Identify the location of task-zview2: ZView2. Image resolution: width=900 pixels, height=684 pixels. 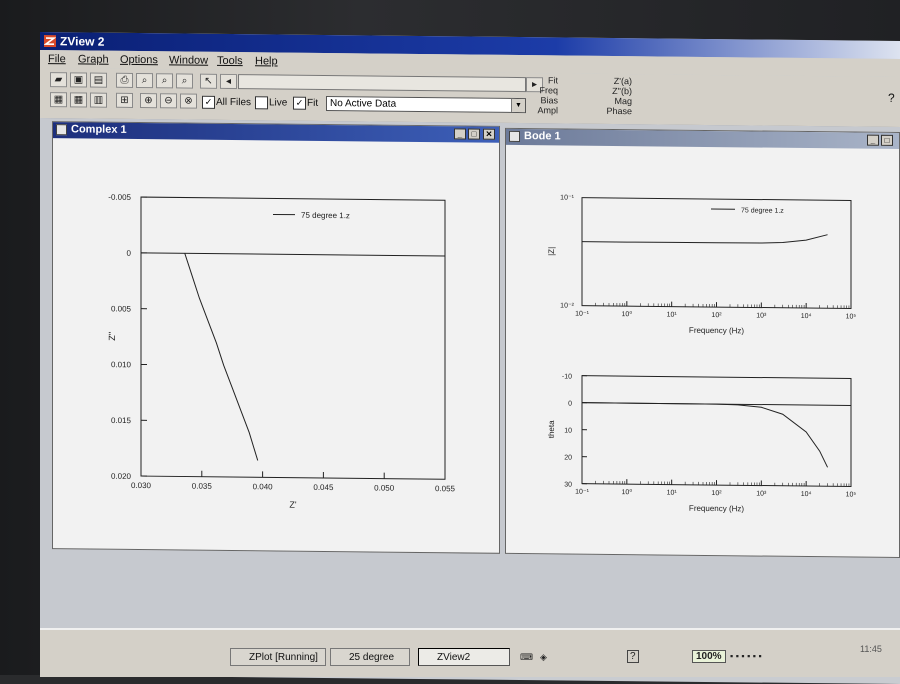
(464, 657).